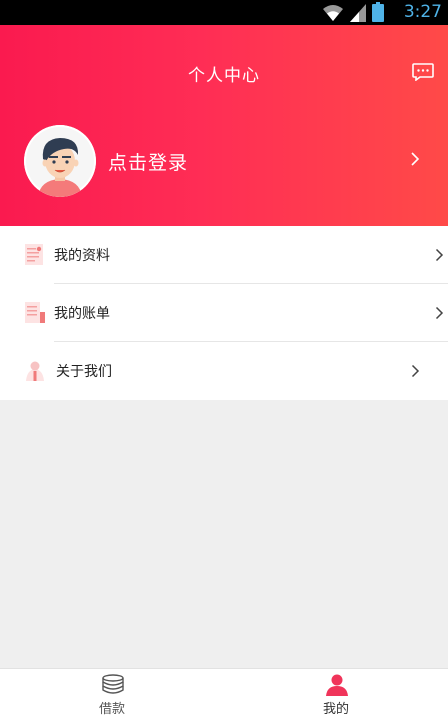  What do you see at coordinates (35, 312) in the screenshot?
I see `bill-icon` at bounding box center [35, 312].